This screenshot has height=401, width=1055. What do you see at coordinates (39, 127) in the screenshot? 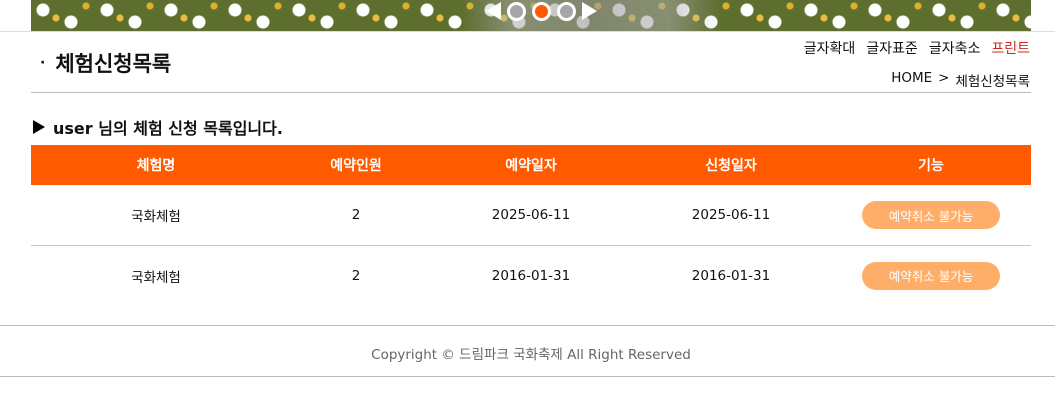
I see `triangle-right-icon` at bounding box center [39, 127].